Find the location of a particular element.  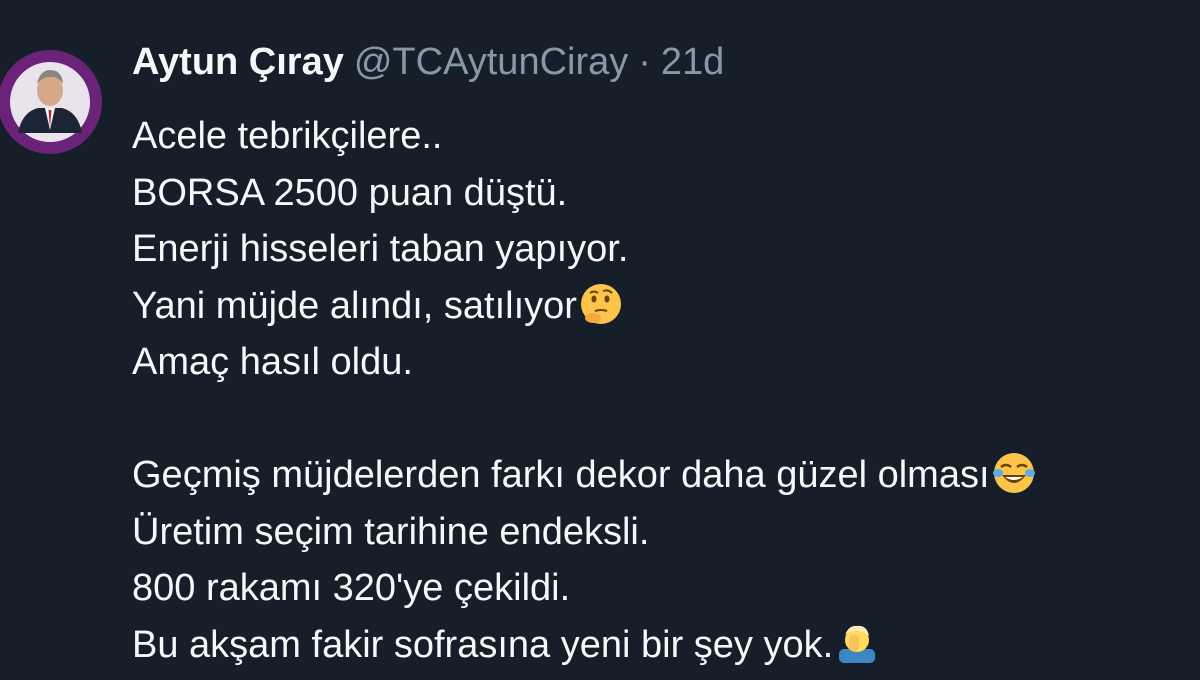

author-avatar is located at coordinates (51, 102).